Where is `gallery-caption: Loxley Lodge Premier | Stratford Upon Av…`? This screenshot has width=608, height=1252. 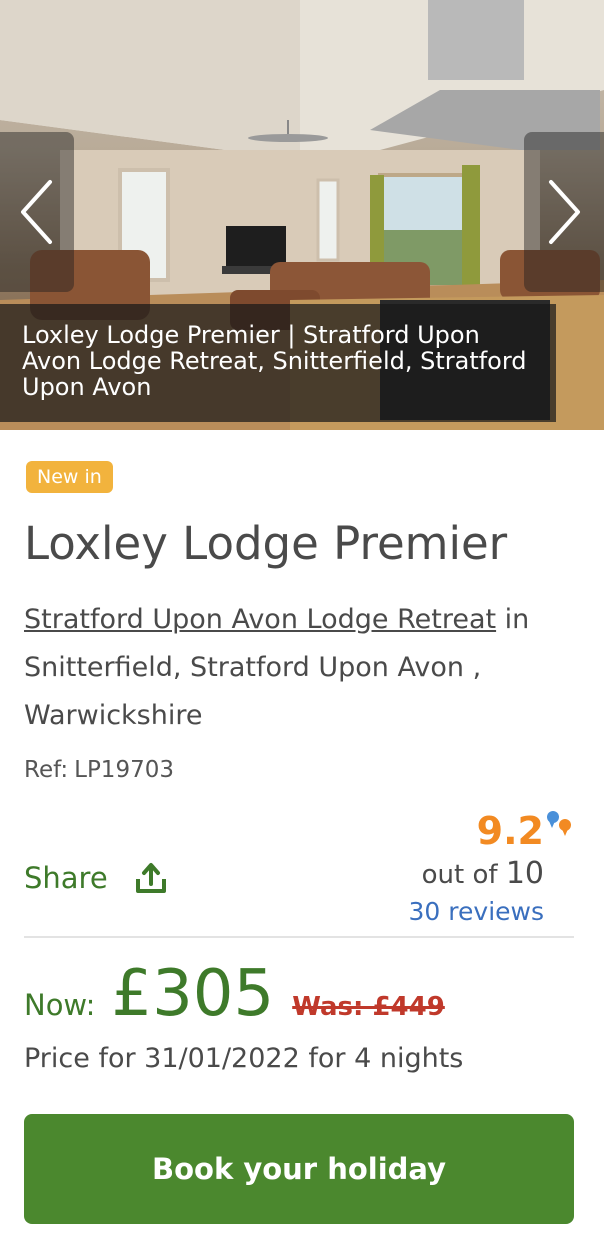 gallery-caption: Loxley Lodge Premier | Stratford Upon Av… is located at coordinates (278, 363).